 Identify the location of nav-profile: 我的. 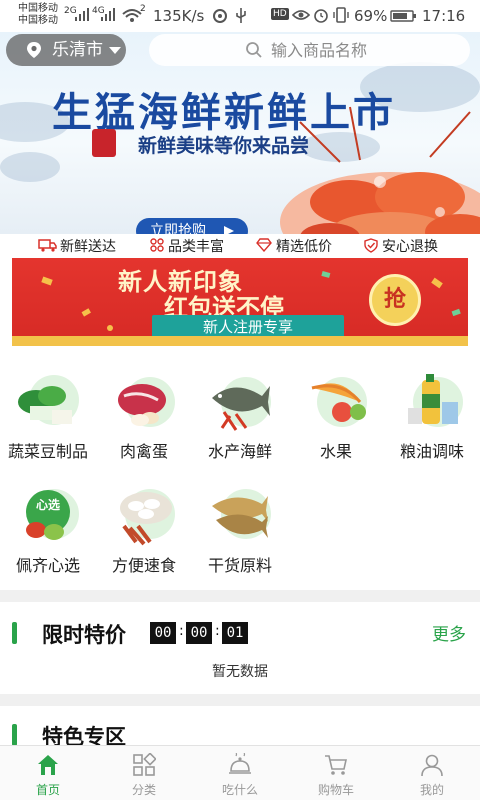
(432, 773).